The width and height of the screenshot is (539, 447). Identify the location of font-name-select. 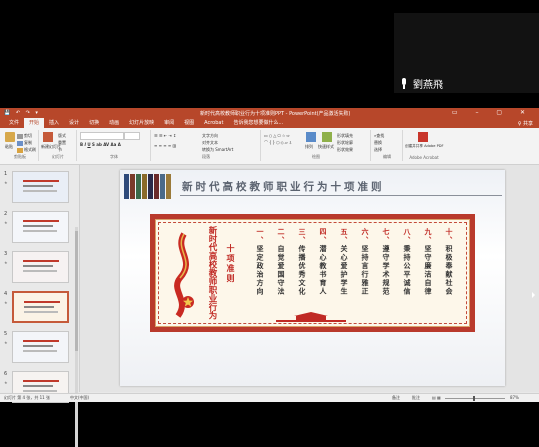
(102, 136).